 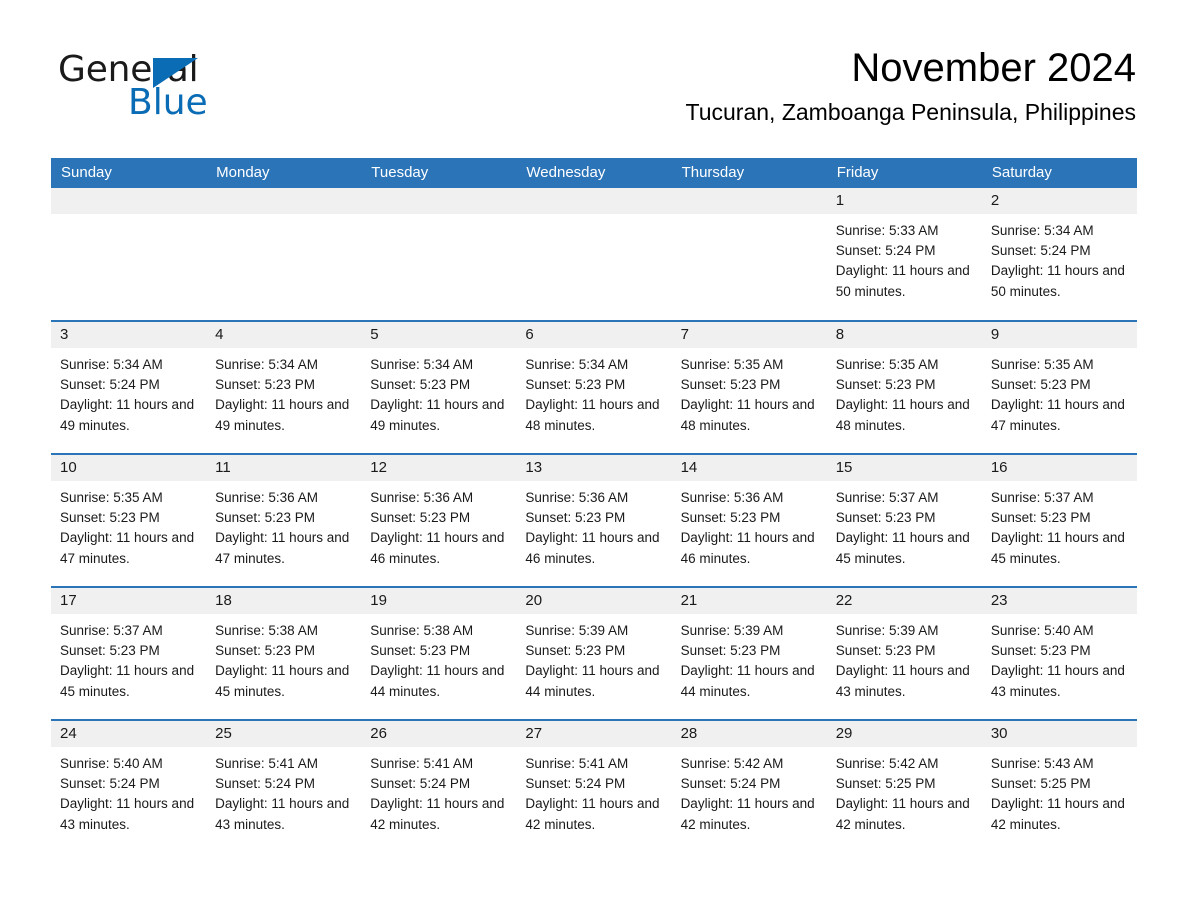 What do you see at coordinates (284, 734) in the screenshot?
I see `day-number-band: 25` at bounding box center [284, 734].